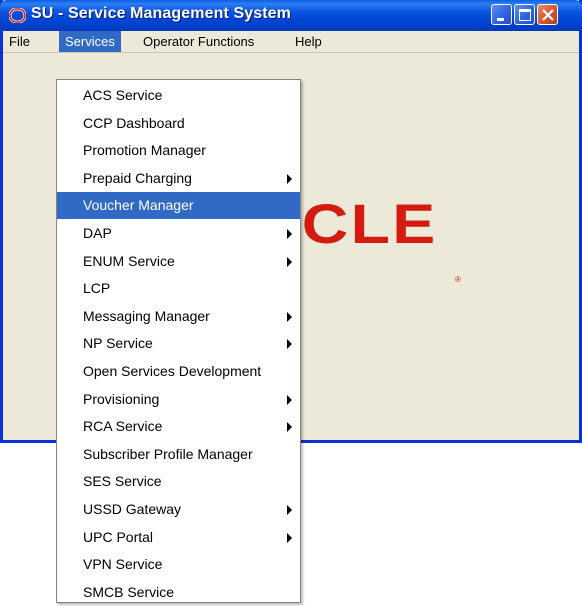 This screenshot has width=582, height=606. Describe the element at coordinates (178, 537) in the screenshot. I see `services-menu-item: UPC Portal` at that location.